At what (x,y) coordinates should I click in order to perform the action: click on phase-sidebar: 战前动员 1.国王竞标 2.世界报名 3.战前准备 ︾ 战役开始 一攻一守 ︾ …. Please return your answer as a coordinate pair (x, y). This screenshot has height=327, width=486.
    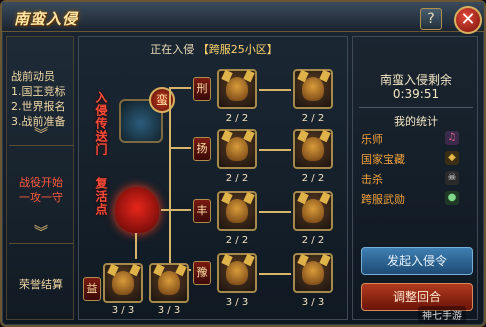
    Looking at the image, I should click on (40, 178).